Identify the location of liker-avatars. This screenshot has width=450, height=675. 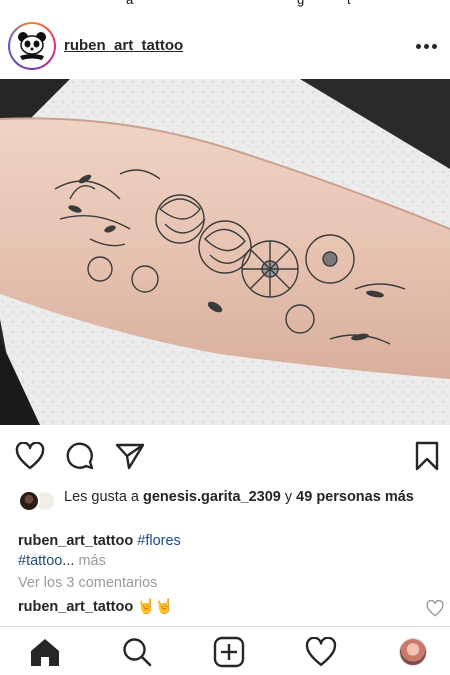
(40, 501).